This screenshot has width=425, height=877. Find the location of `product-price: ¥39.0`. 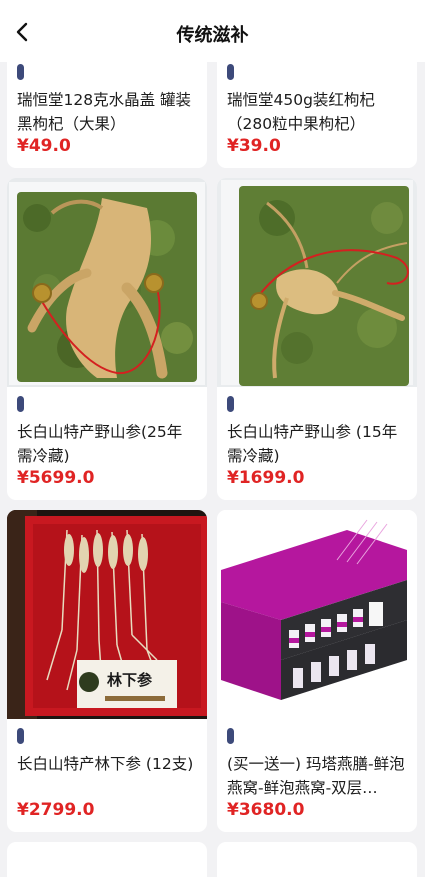

product-price: ¥39.0 is located at coordinates (254, 146).